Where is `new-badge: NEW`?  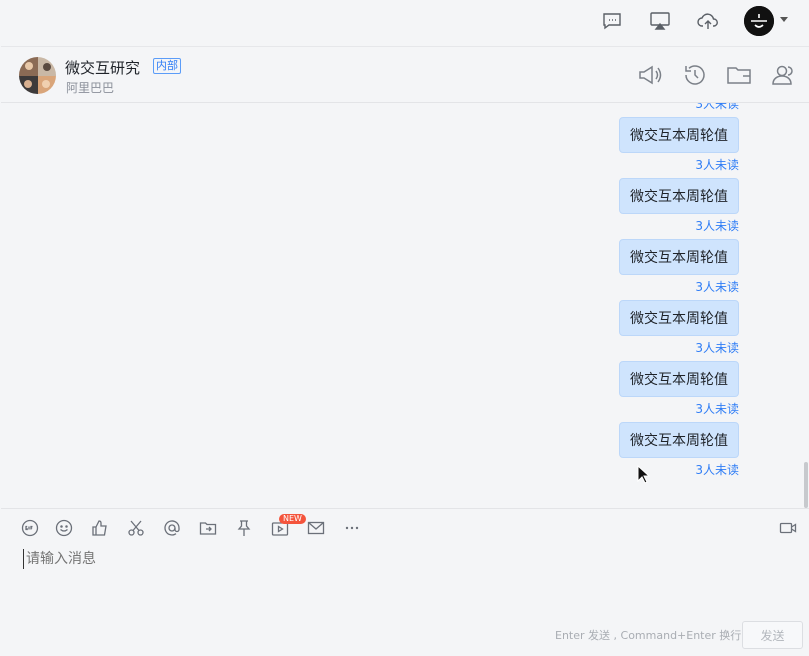
new-badge: NEW is located at coordinates (292, 519).